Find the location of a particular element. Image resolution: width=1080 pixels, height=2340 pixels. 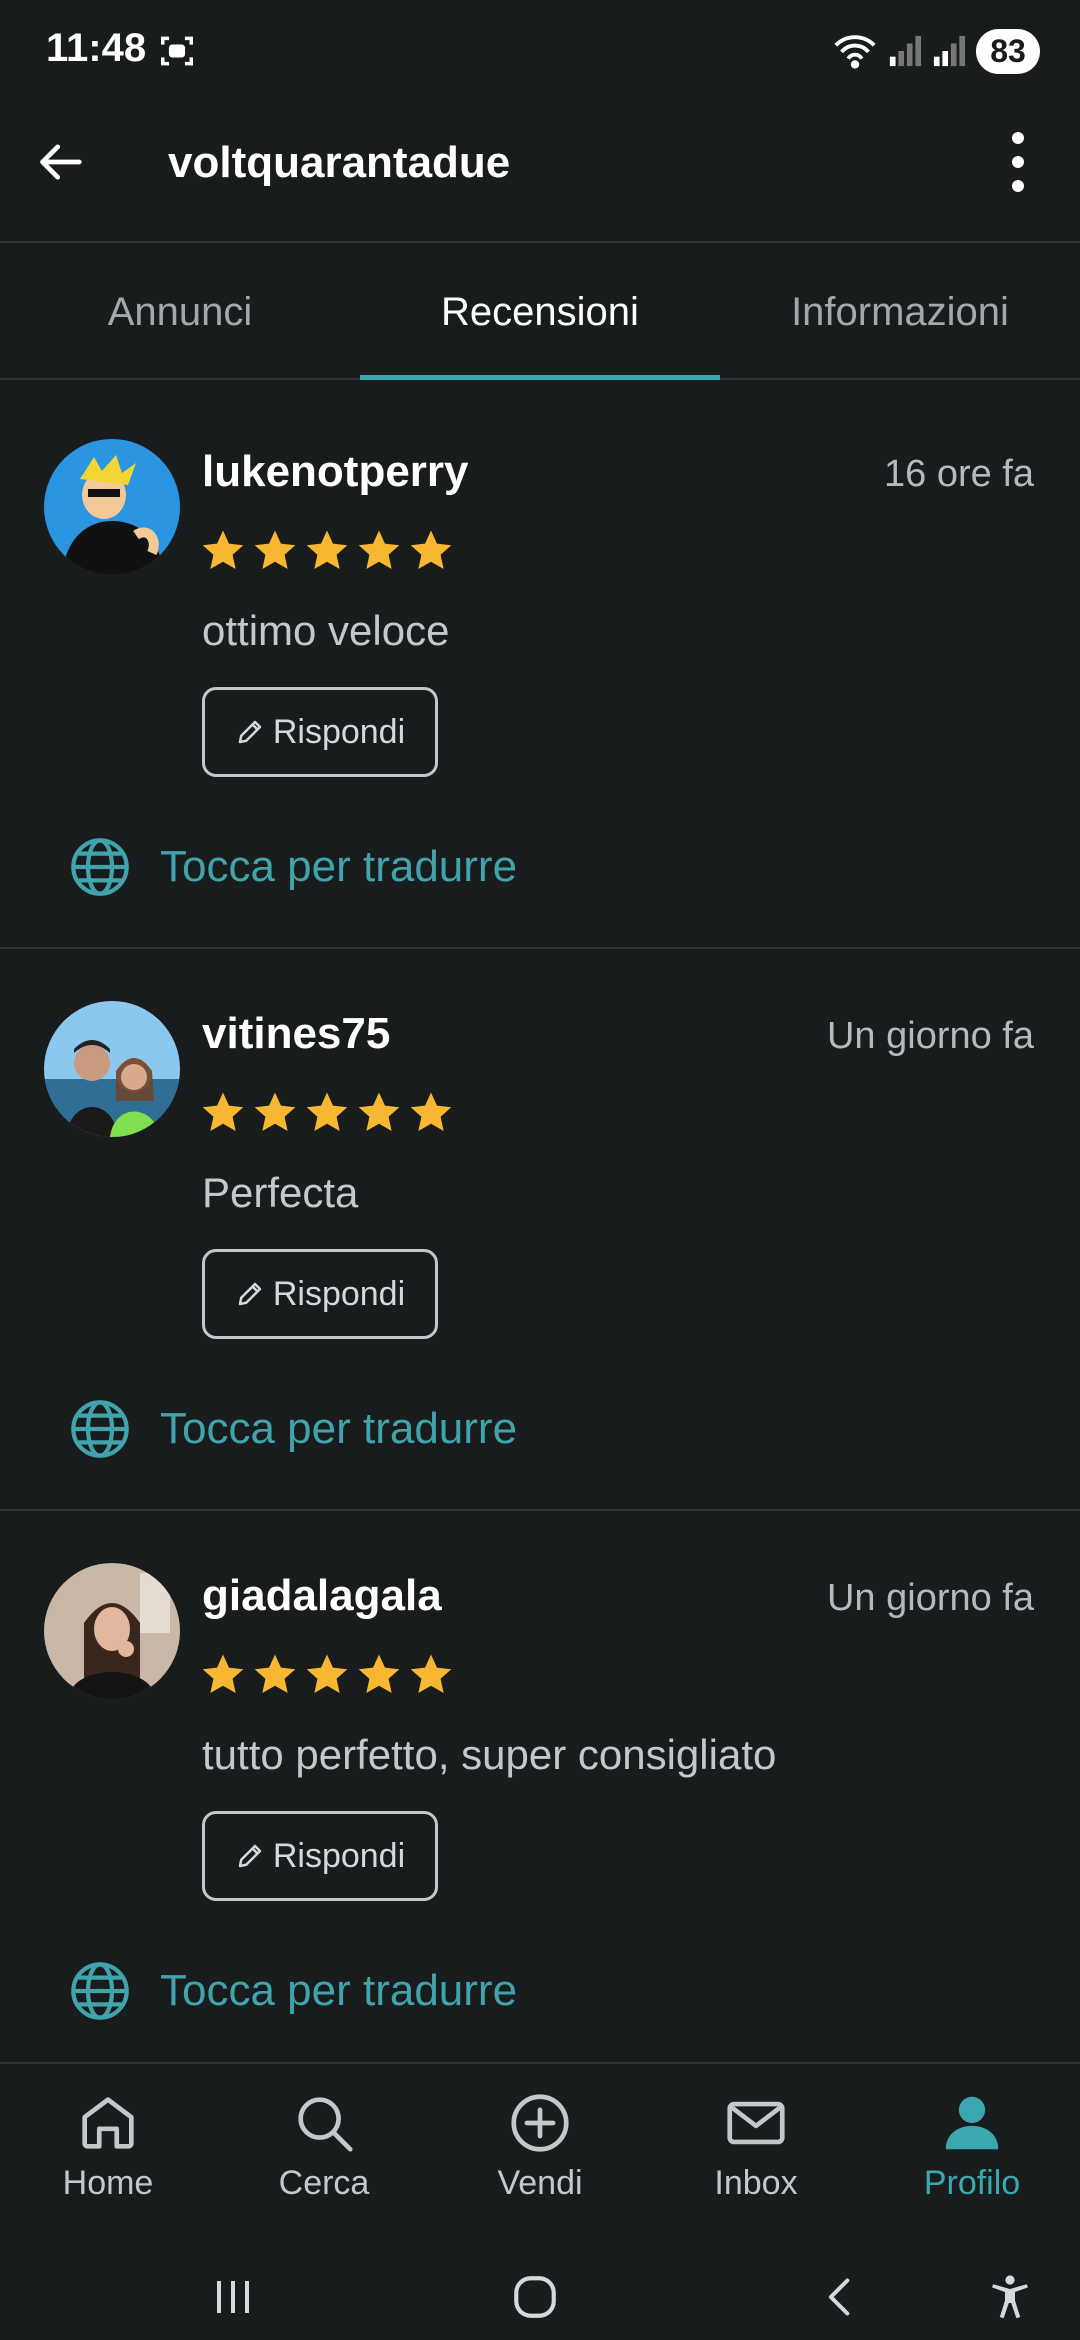

nav-label: Cerca is located at coordinates (324, 2183).